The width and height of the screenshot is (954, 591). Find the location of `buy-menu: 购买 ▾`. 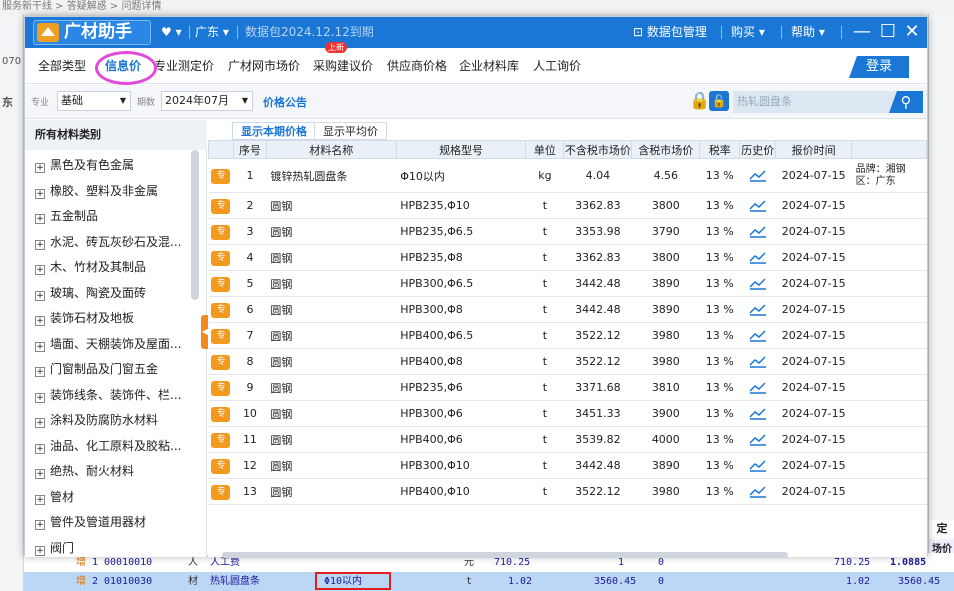

buy-menu: 购买 ▾ is located at coordinates (748, 32).